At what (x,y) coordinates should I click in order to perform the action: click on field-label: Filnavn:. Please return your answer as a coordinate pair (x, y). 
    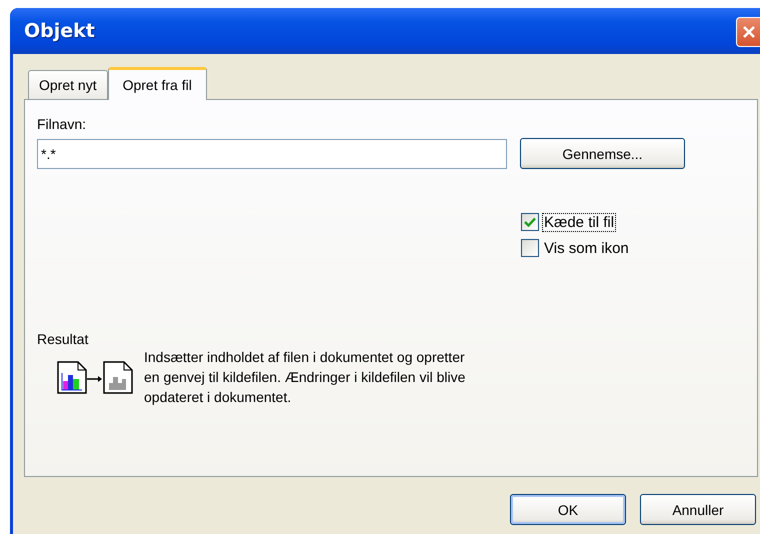
    Looking at the image, I should click on (62, 124).